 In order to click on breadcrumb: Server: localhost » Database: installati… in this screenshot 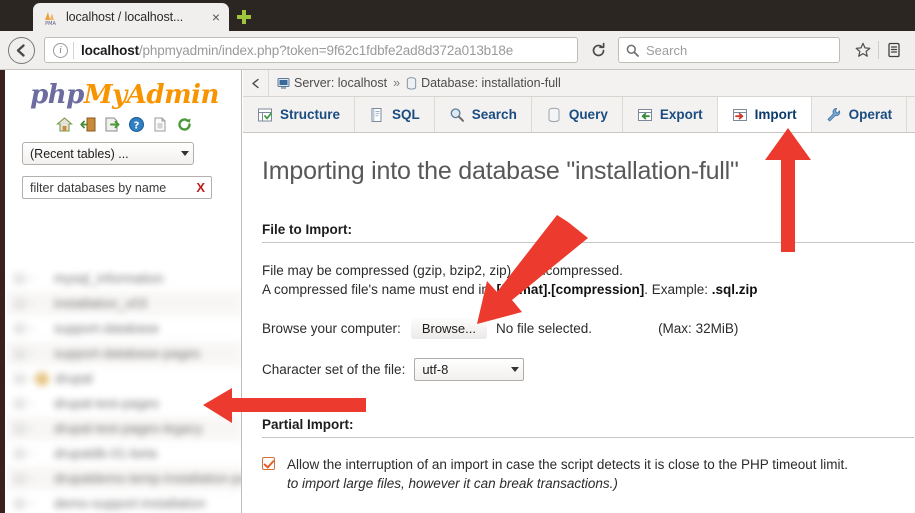, I will do `click(579, 83)`.